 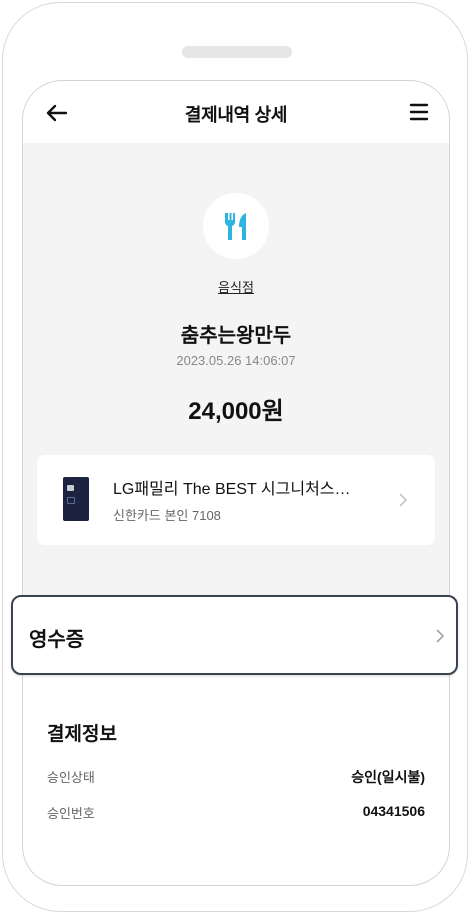 I want to click on menu-button, so click(x=419, y=112).